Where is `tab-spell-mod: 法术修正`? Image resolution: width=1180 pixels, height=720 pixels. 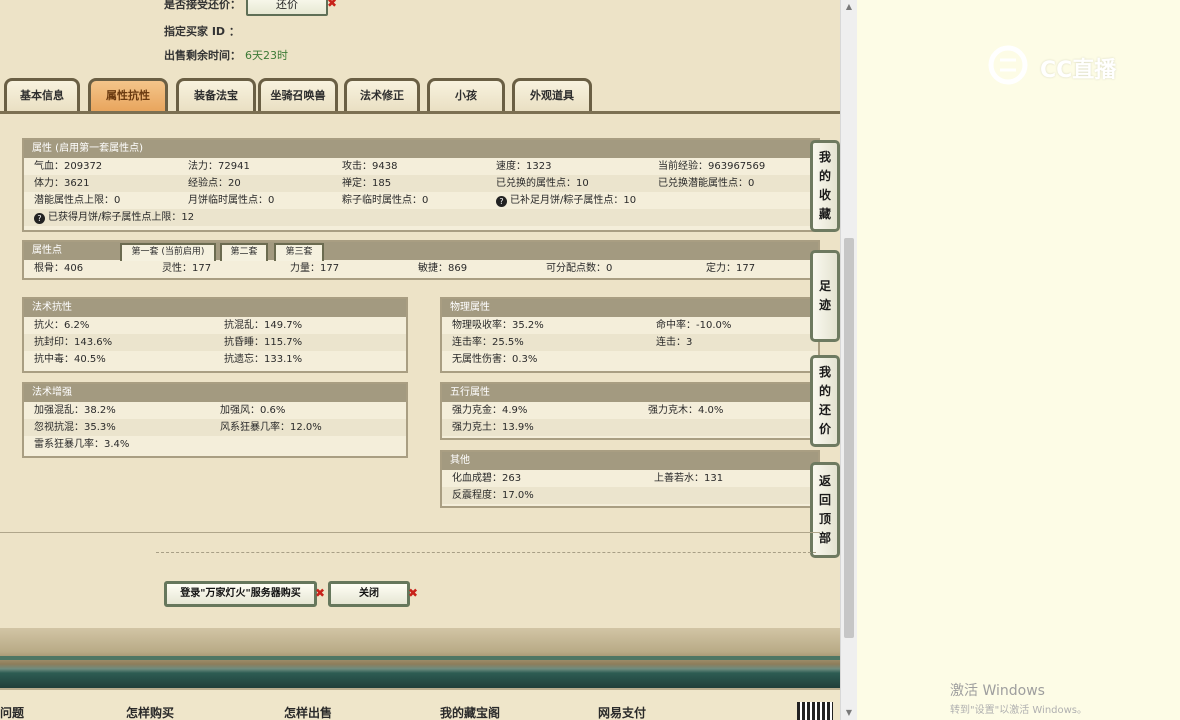 tab-spell-mod: 法术修正 is located at coordinates (382, 95).